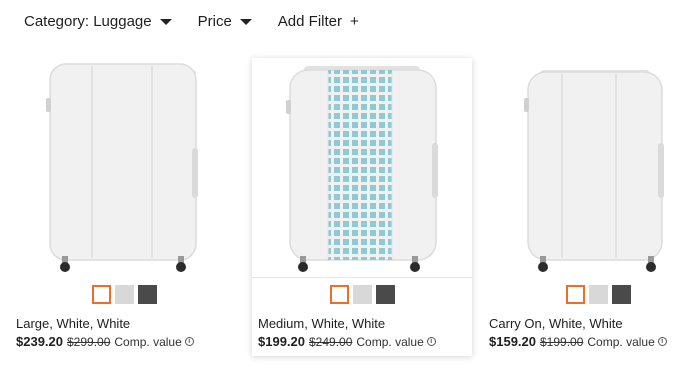 The width and height of the screenshot is (690, 372). Describe the element at coordinates (309, 21) in the screenshot. I see `add-filter-label: Add Filter` at that location.